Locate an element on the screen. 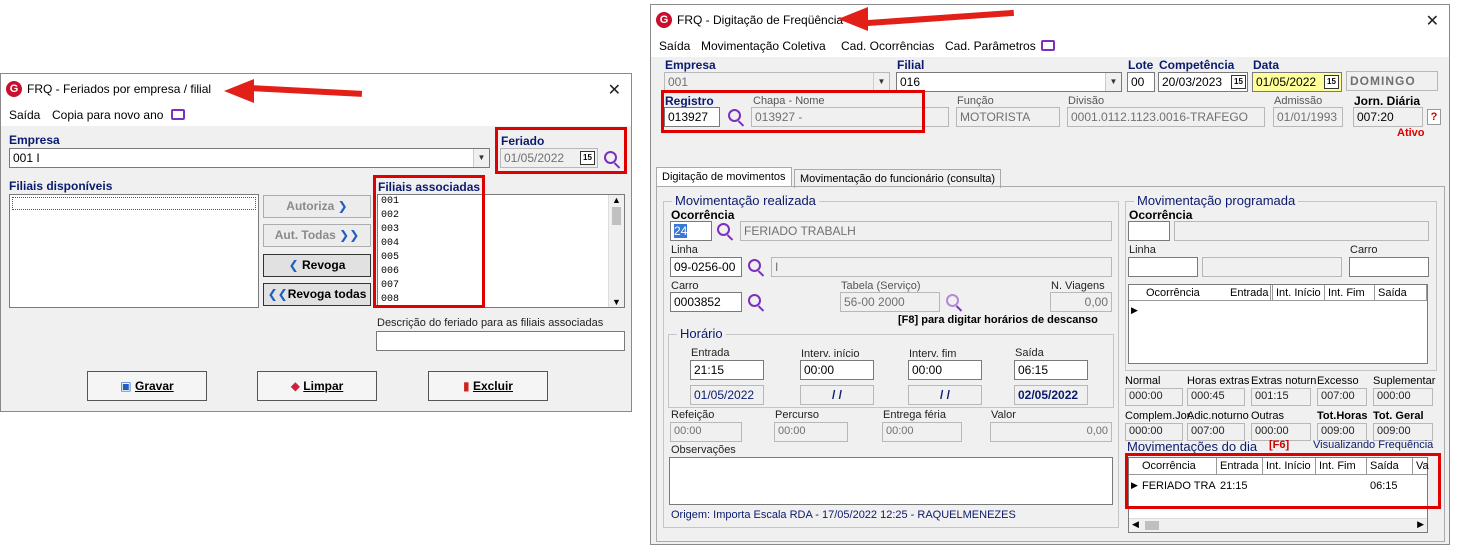  total-label: Extras noturn is located at coordinates (1284, 381).